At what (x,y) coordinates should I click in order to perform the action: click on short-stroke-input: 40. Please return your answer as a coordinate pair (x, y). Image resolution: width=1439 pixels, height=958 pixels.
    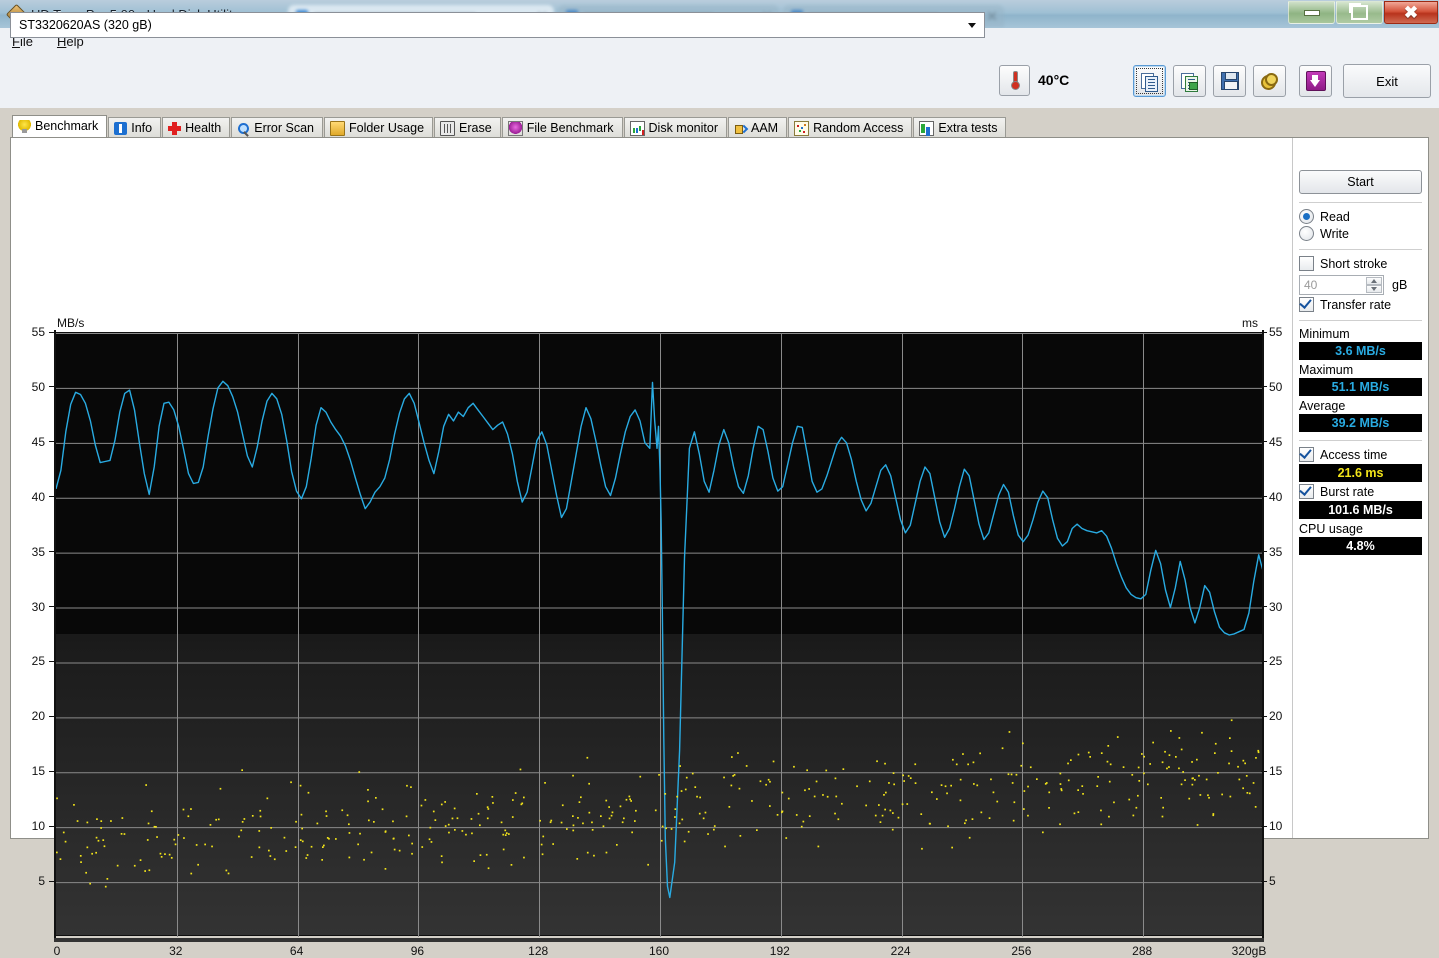
    Looking at the image, I should click on (1341, 285).